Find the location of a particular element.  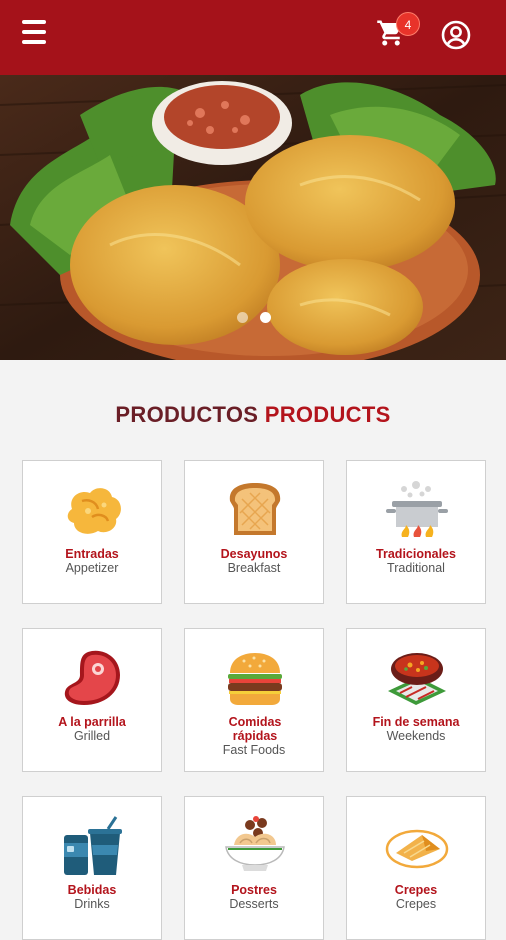

category-name-es: Crepes is located at coordinates (416, 890).